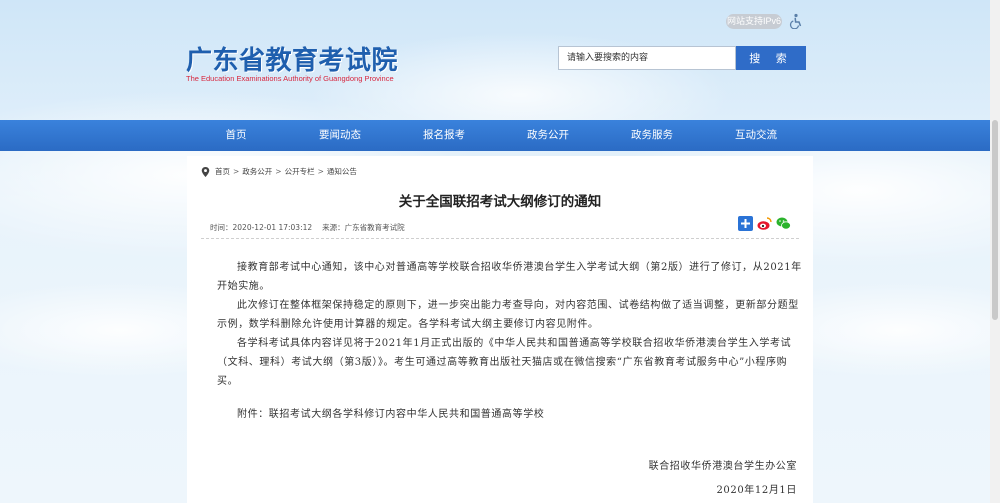 Image resolution: width=1000 pixels, height=503 pixels. I want to click on nav-item-registration: 报名报考, so click(444, 135).